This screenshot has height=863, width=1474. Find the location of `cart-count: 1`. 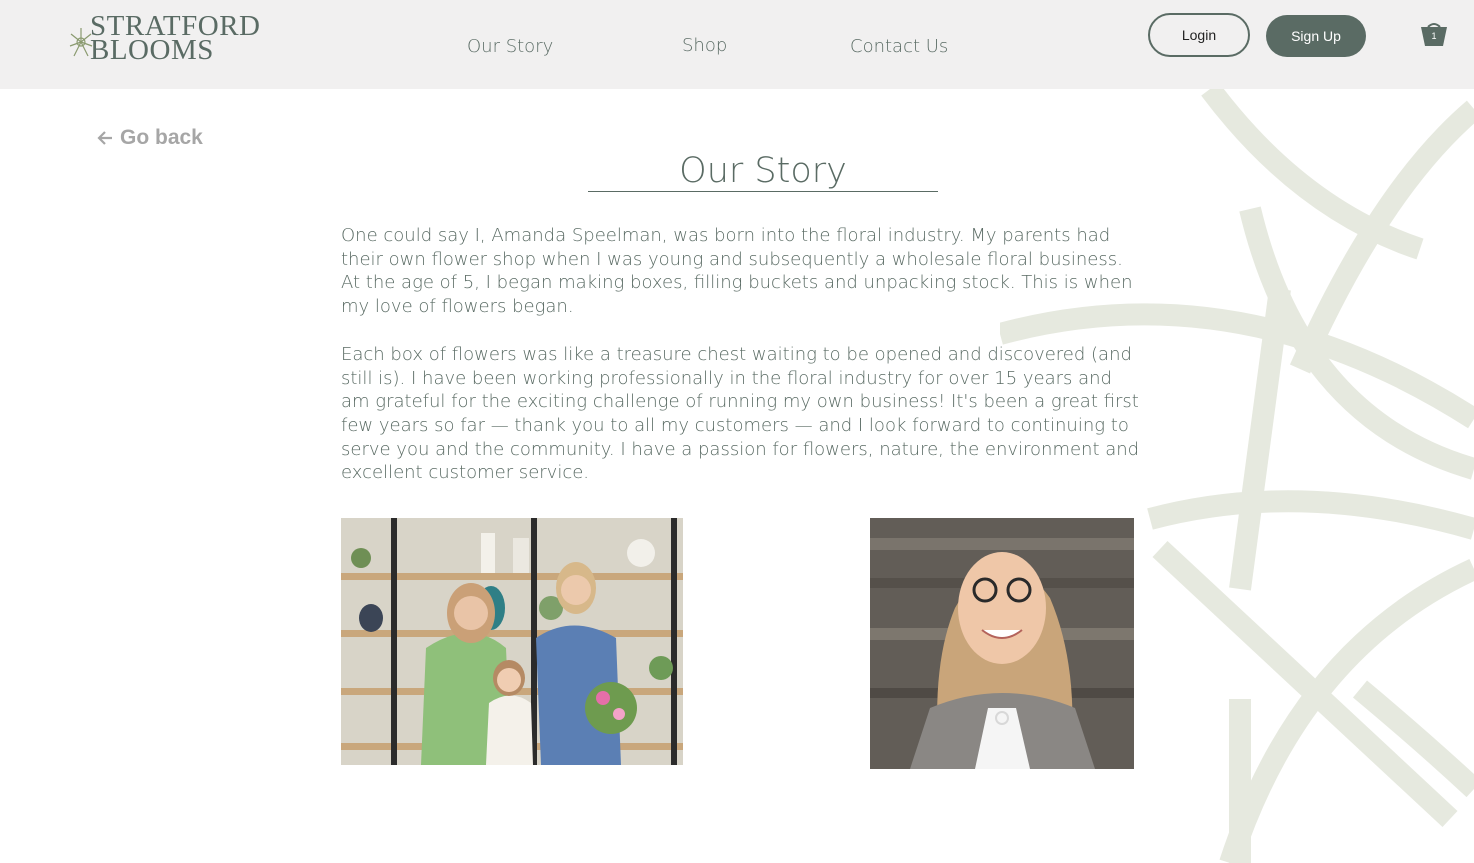

cart-count: 1 is located at coordinates (1434, 36).